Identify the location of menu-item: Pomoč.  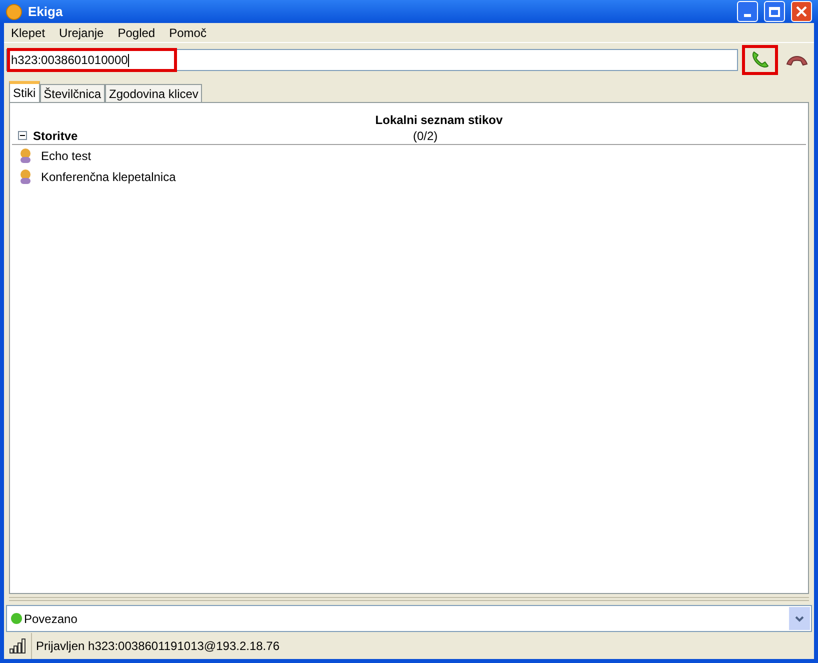
(187, 33).